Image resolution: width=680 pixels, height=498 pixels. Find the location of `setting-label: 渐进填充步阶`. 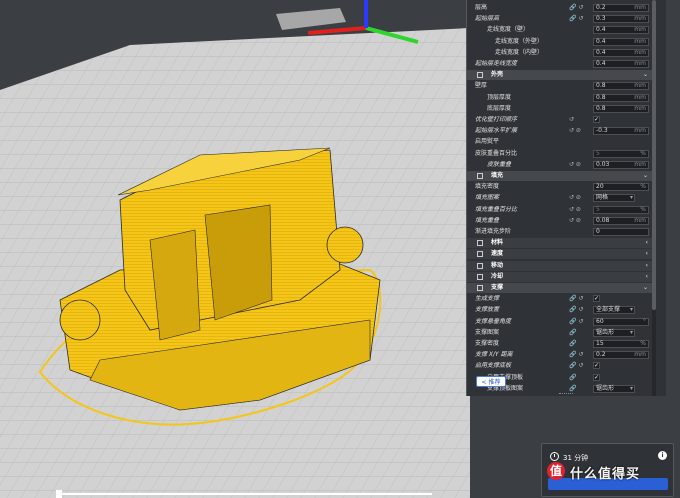

setting-label: 渐进填充步阶 is located at coordinates (493, 231).